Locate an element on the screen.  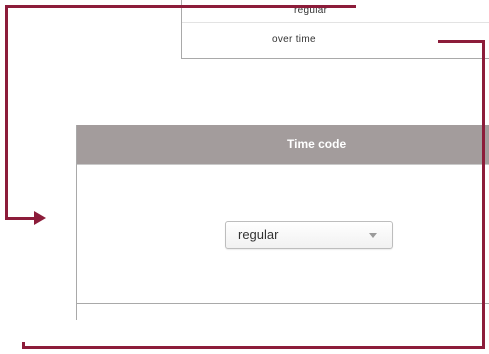
panel-header: Time code is located at coordinates (283, 144).